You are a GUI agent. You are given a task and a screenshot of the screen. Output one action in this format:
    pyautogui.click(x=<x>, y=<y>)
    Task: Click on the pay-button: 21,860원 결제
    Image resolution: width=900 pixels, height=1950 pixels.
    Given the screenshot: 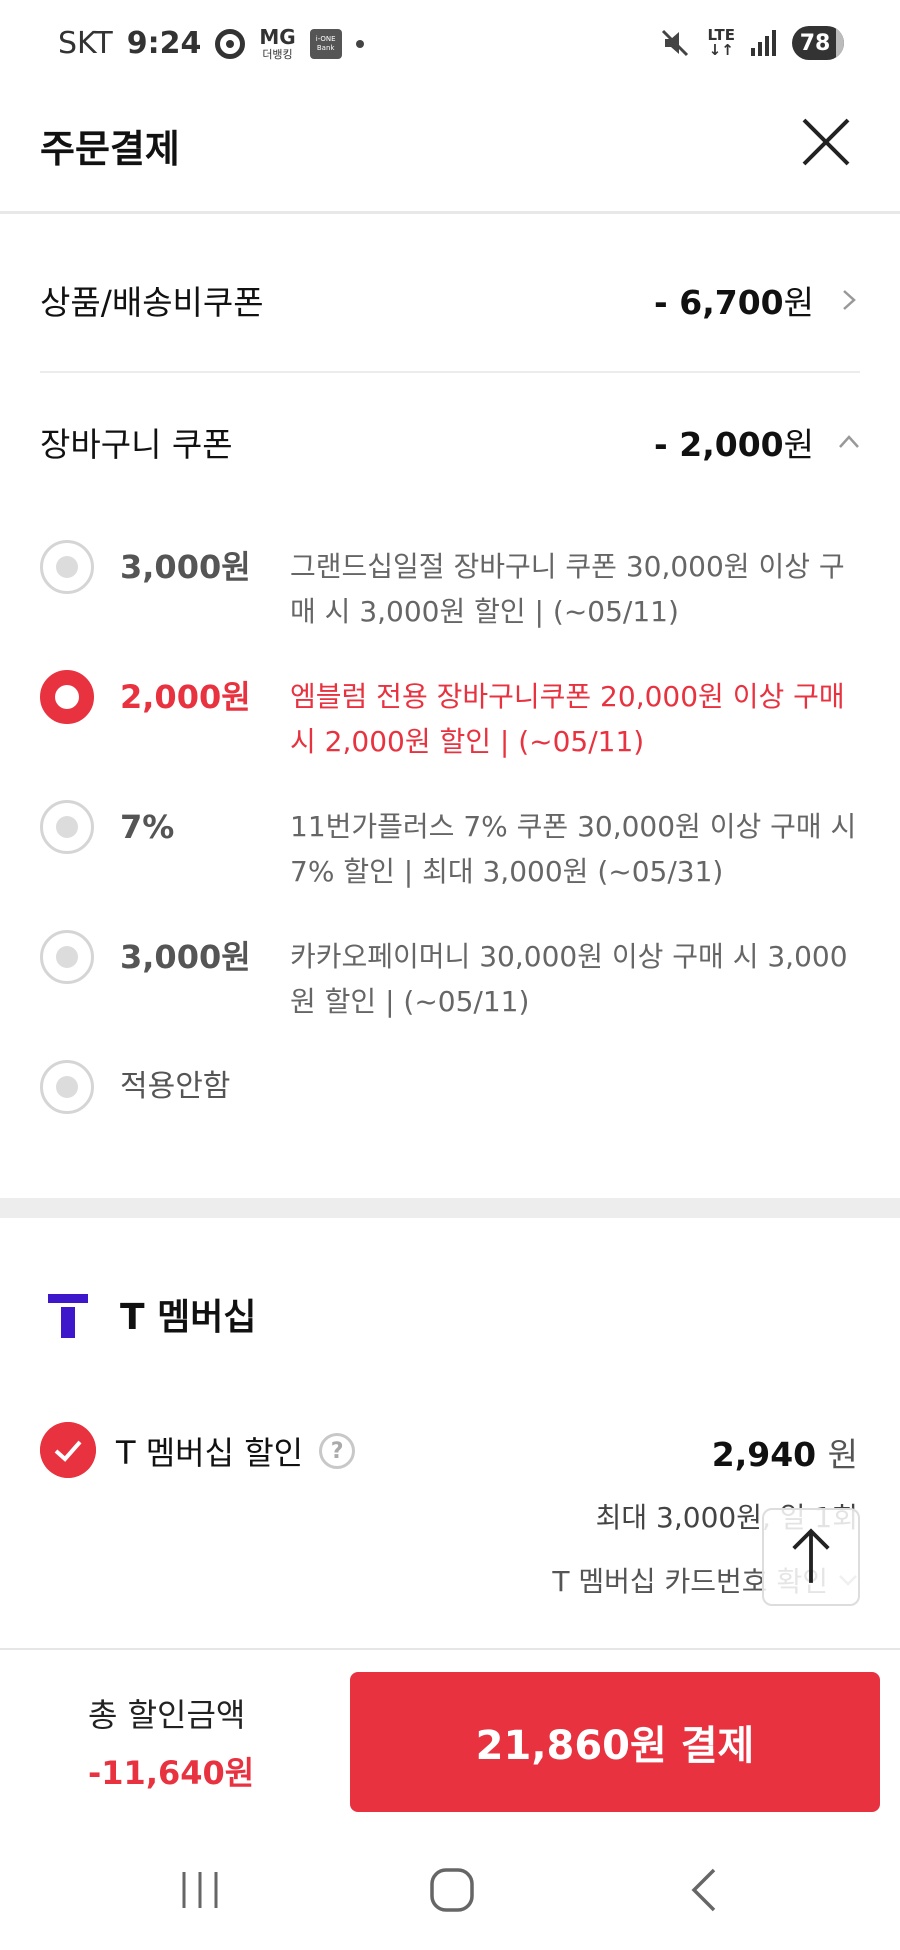 What is the action you would take?
    pyautogui.click(x=615, y=1742)
    